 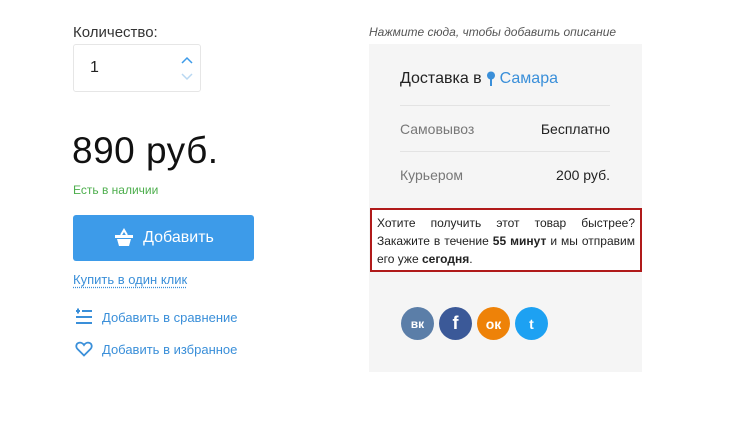 What do you see at coordinates (115, 32) in the screenshot?
I see `quantity-label: Количество:` at bounding box center [115, 32].